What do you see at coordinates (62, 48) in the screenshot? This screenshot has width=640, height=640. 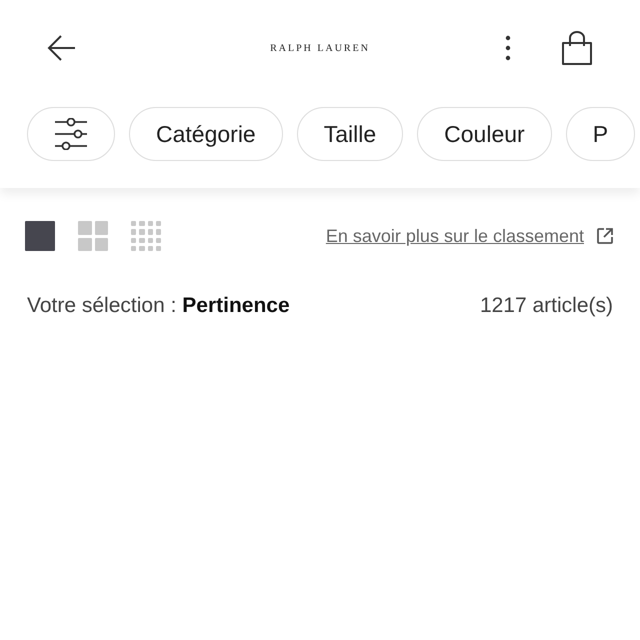 I see `back-arrow-icon` at bounding box center [62, 48].